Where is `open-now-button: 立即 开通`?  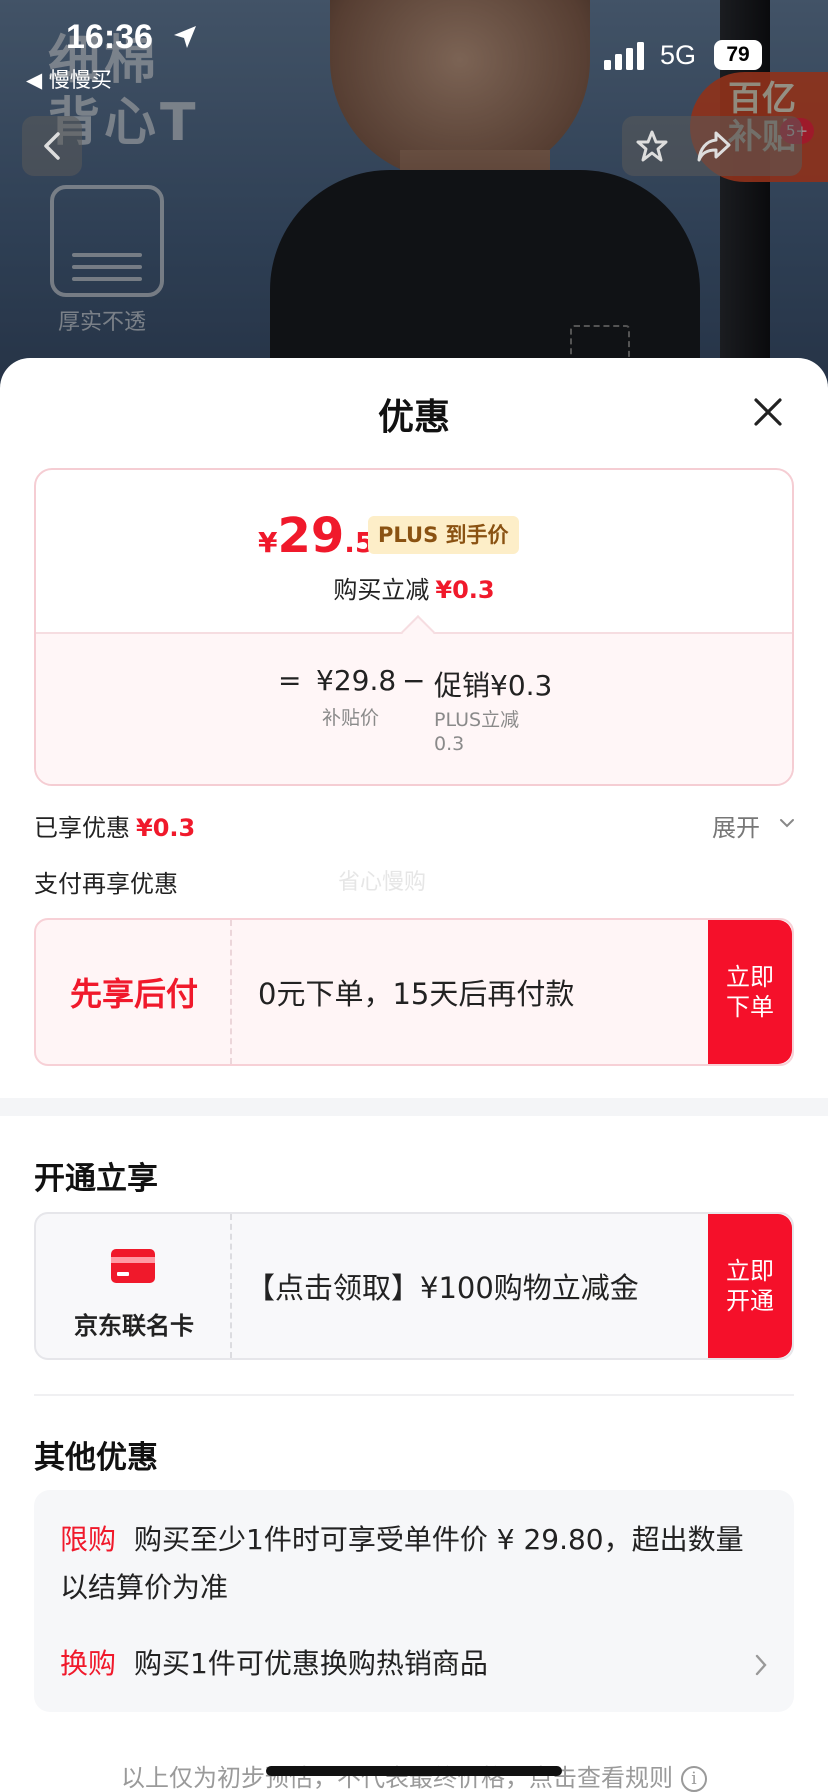
open-now-button: 立即 开通 is located at coordinates (750, 1286).